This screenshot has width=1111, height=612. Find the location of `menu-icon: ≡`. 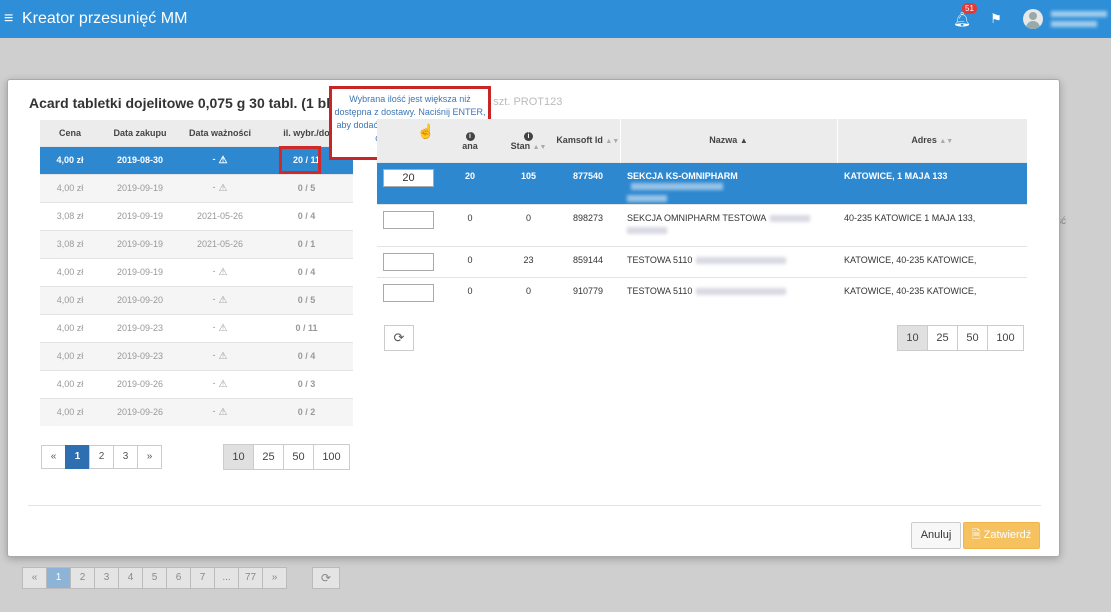

menu-icon: ≡ is located at coordinates (11, 19).